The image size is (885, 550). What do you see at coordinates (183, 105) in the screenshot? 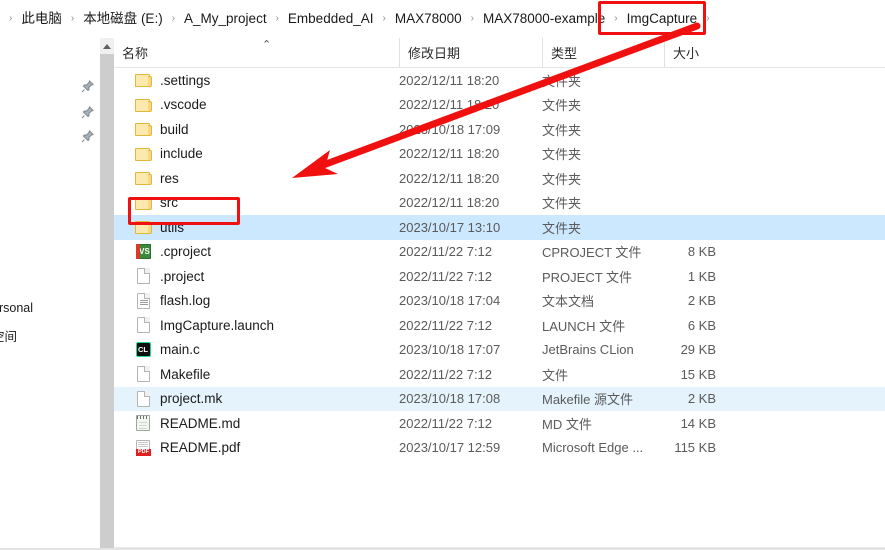
I see `file-name-label: .vscode` at bounding box center [183, 105].